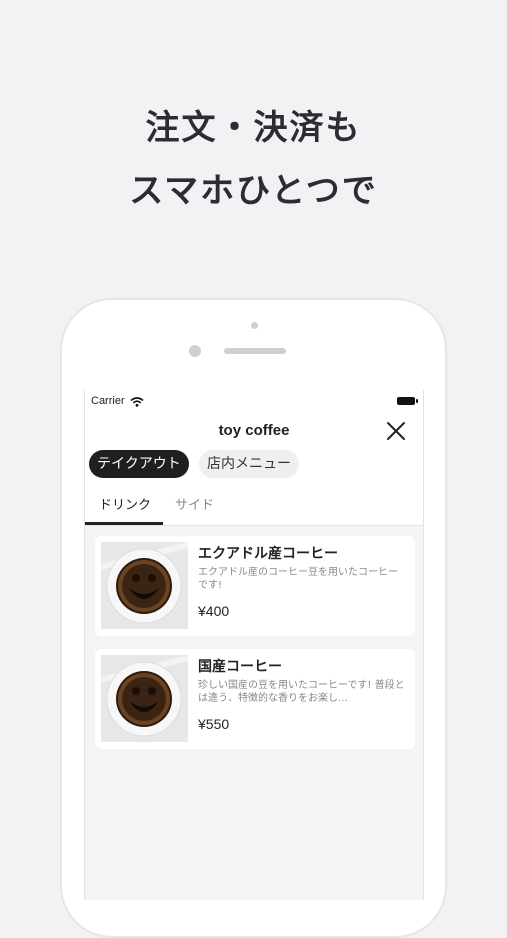 The image size is (507, 938). I want to click on front-camera, so click(195, 351).